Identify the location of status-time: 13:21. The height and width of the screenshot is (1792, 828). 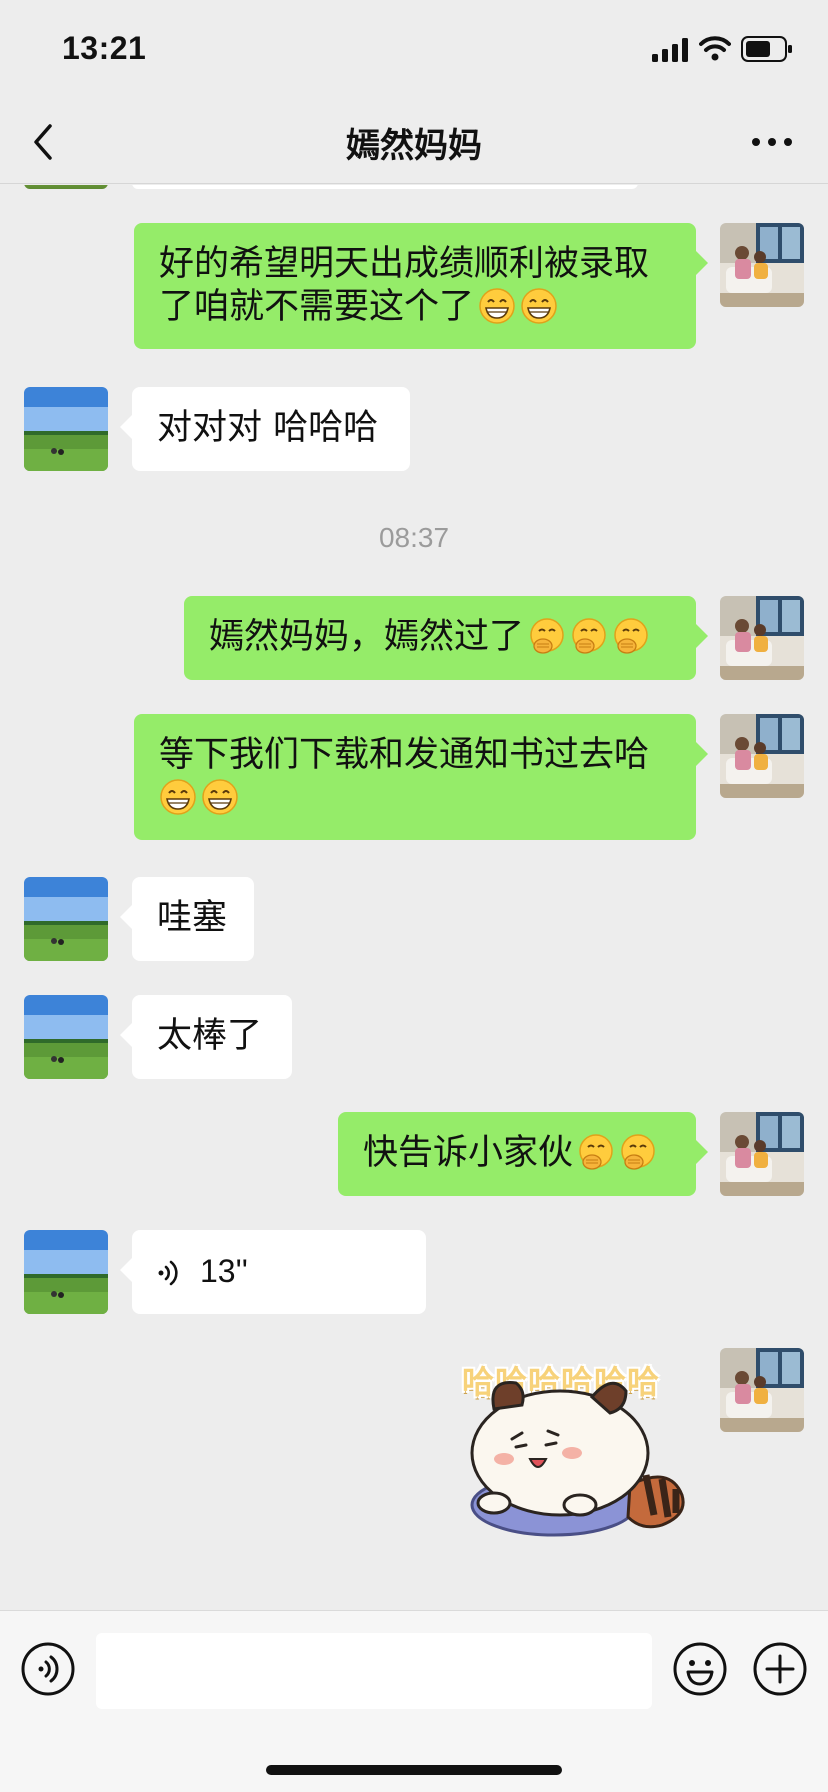
(104, 48).